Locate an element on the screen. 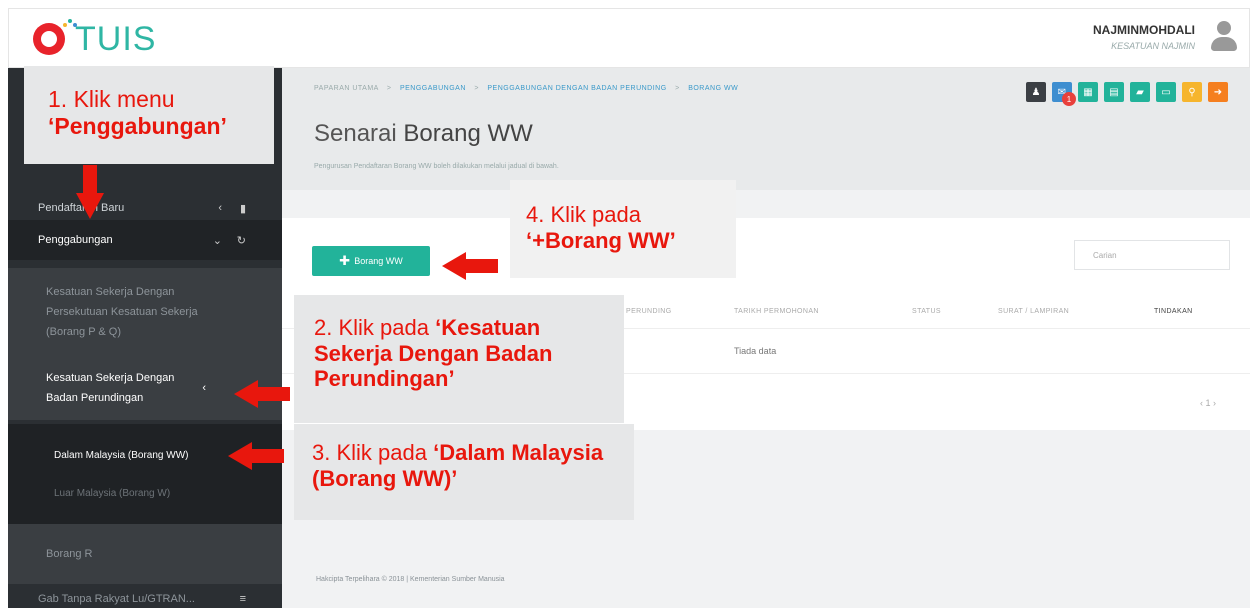 The height and width of the screenshot is (608, 1257). step1-line2: ‘Penggabungan’ is located at coordinates (137, 125).